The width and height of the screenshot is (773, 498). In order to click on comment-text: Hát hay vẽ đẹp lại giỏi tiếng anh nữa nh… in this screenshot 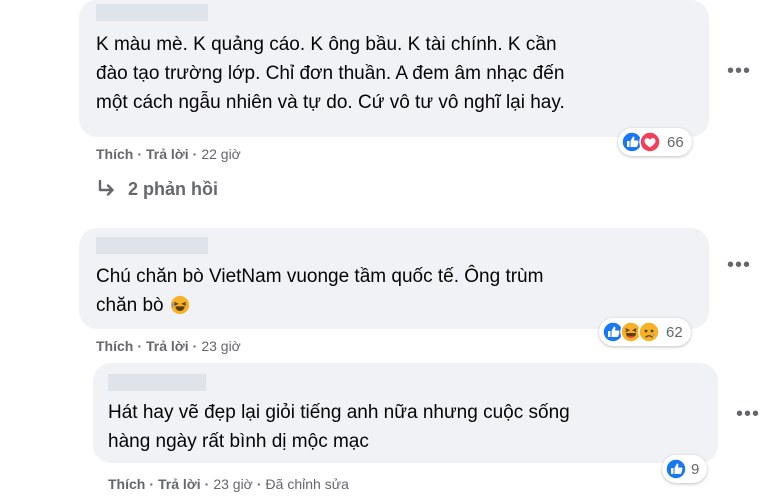, I will do `click(339, 427)`.